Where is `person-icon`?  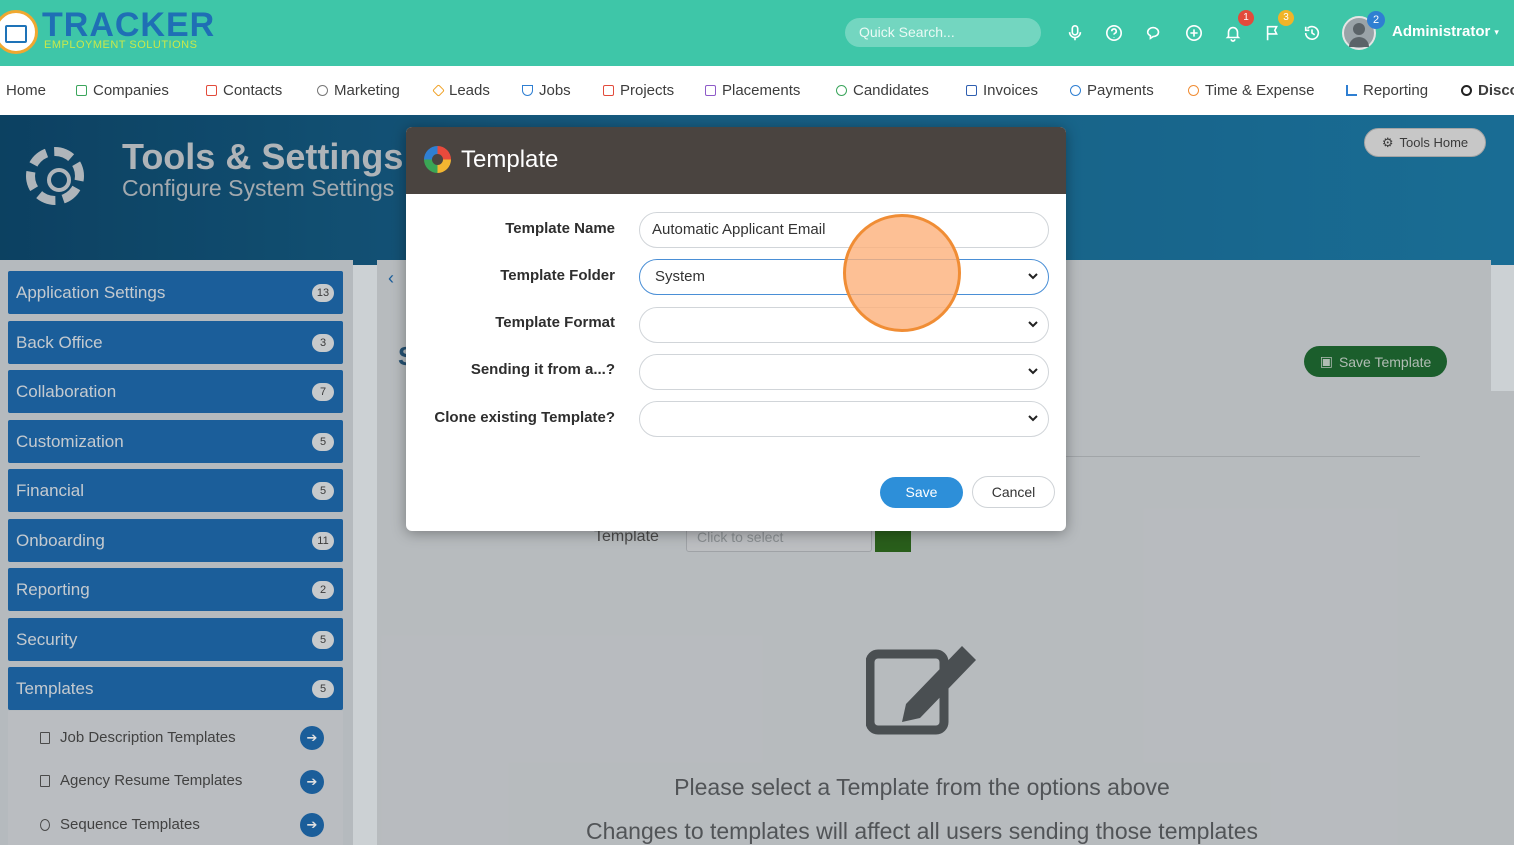
person-icon is located at coordinates (841, 90).